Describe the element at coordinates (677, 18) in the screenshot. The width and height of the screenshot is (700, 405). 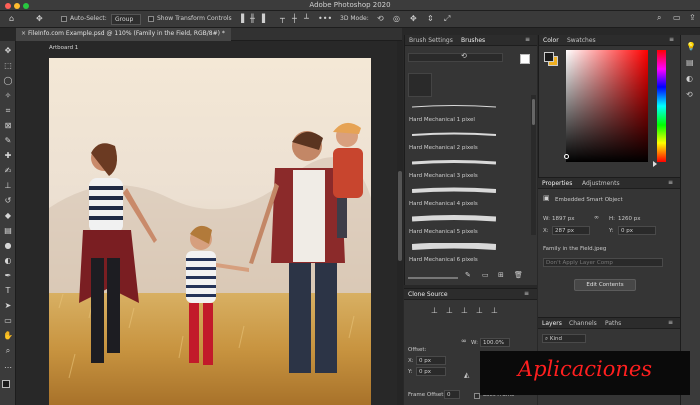
I see `workspace-icon: ▭` at that location.